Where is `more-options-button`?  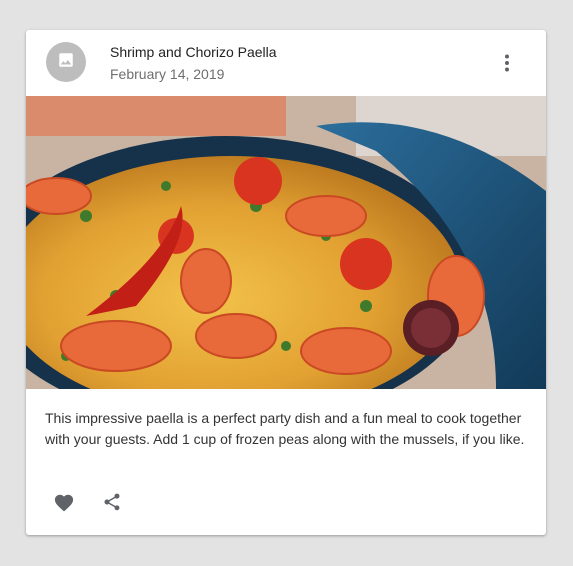
more-options-button is located at coordinates (507, 65).